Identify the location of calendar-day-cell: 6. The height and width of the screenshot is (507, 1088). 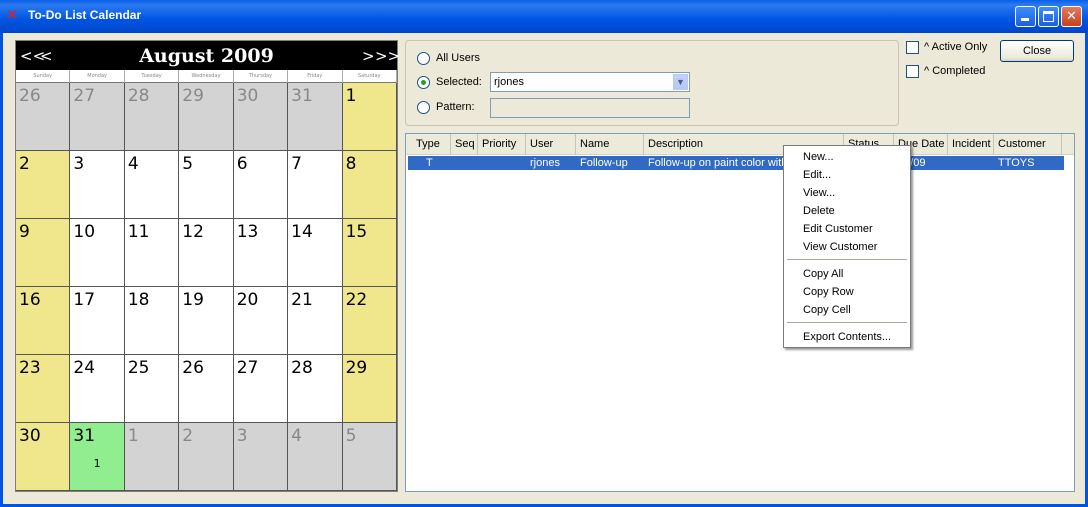
(261, 185).